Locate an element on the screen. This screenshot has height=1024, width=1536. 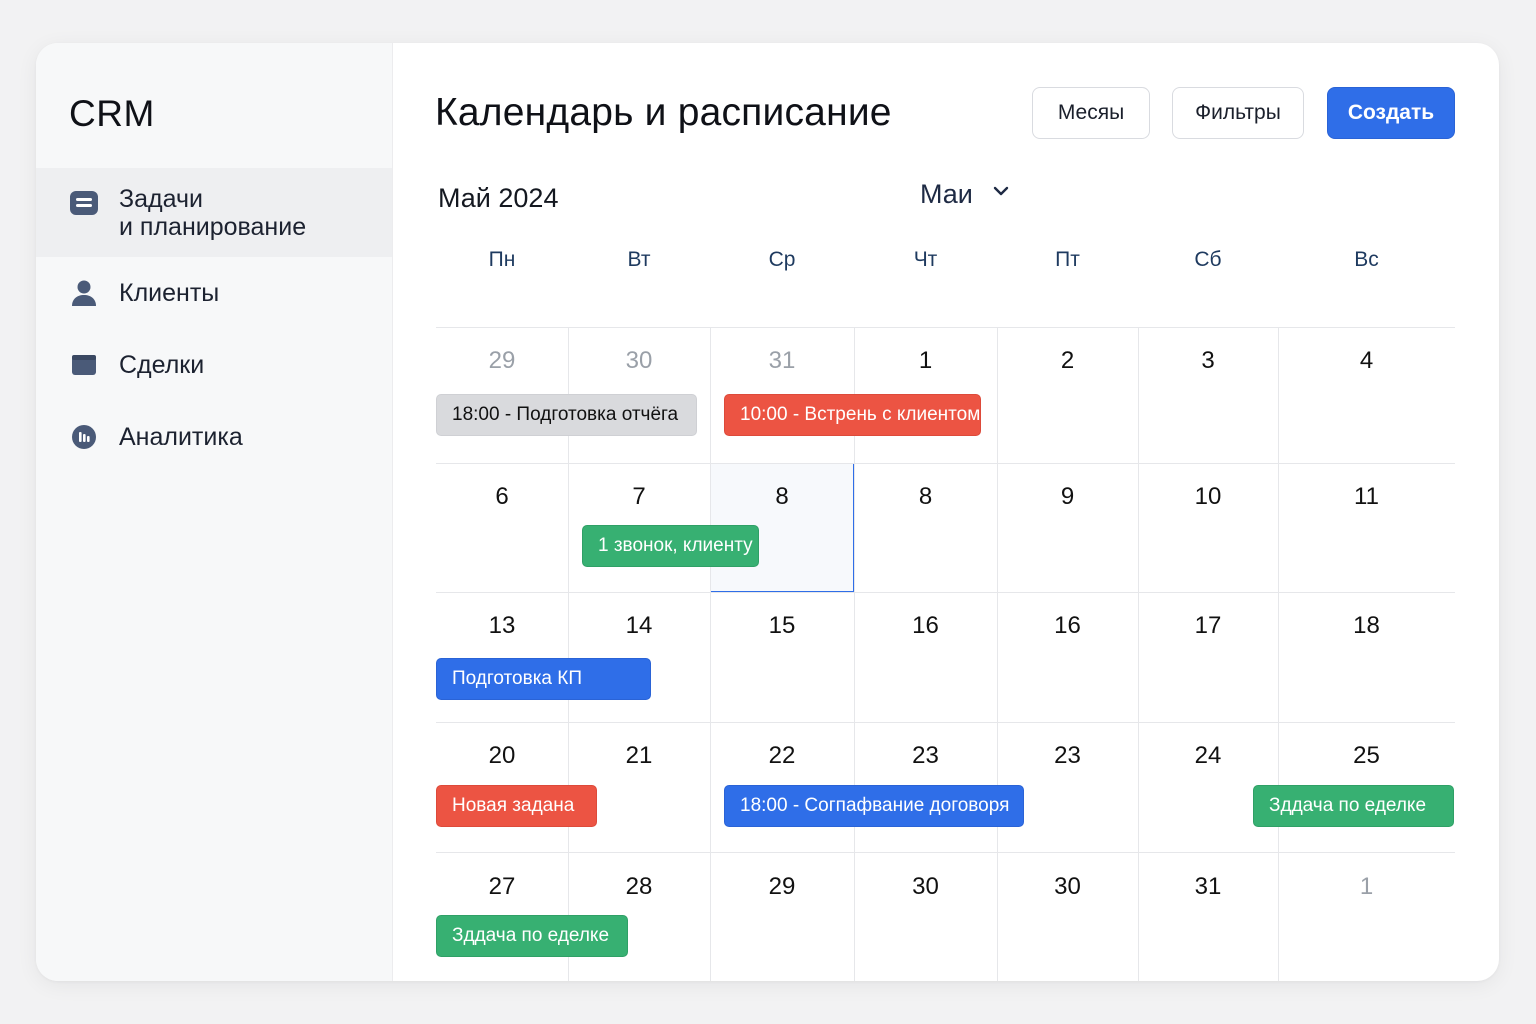
day-number: 13 is located at coordinates (502, 626).